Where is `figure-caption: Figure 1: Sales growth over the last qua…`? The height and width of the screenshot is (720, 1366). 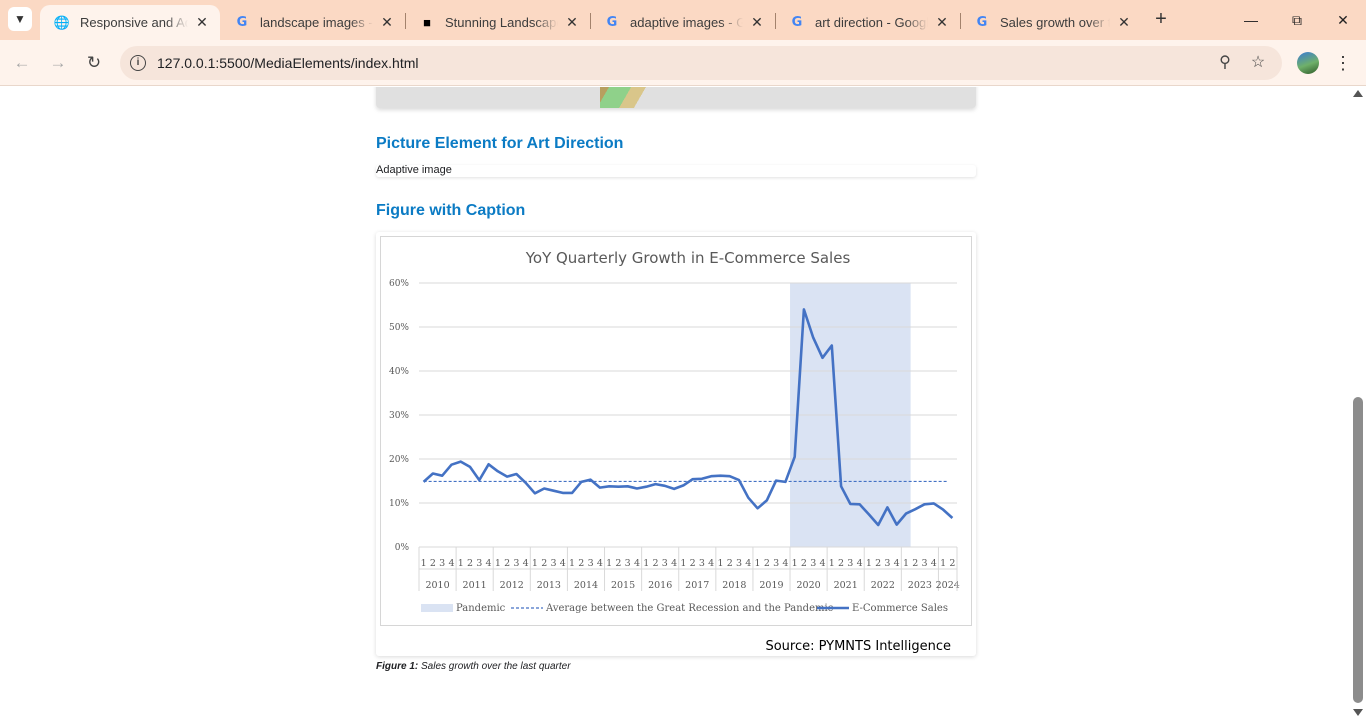 figure-caption: Figure 1: Sales growth over the last qua… is located at coordinates (473, 666).